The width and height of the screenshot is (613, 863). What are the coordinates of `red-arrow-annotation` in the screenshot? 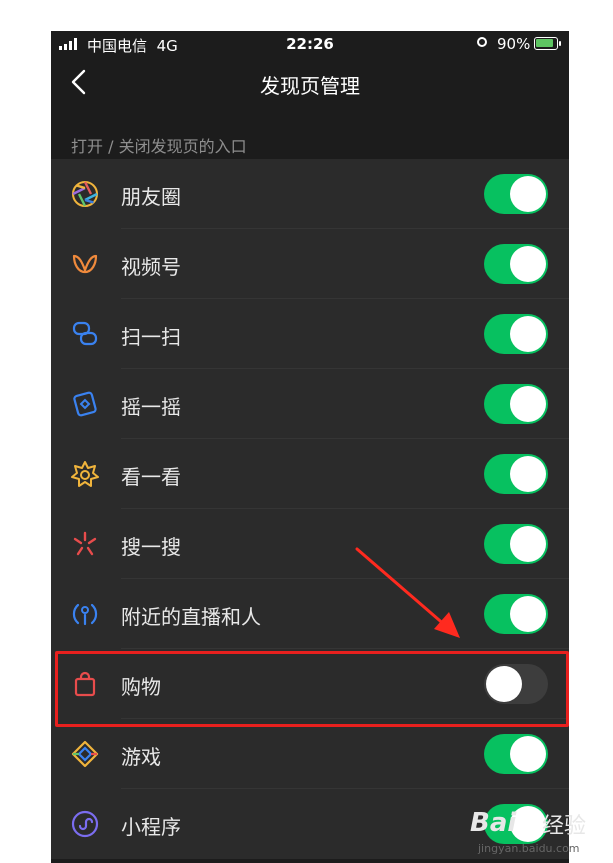 It's located at (407, 592).